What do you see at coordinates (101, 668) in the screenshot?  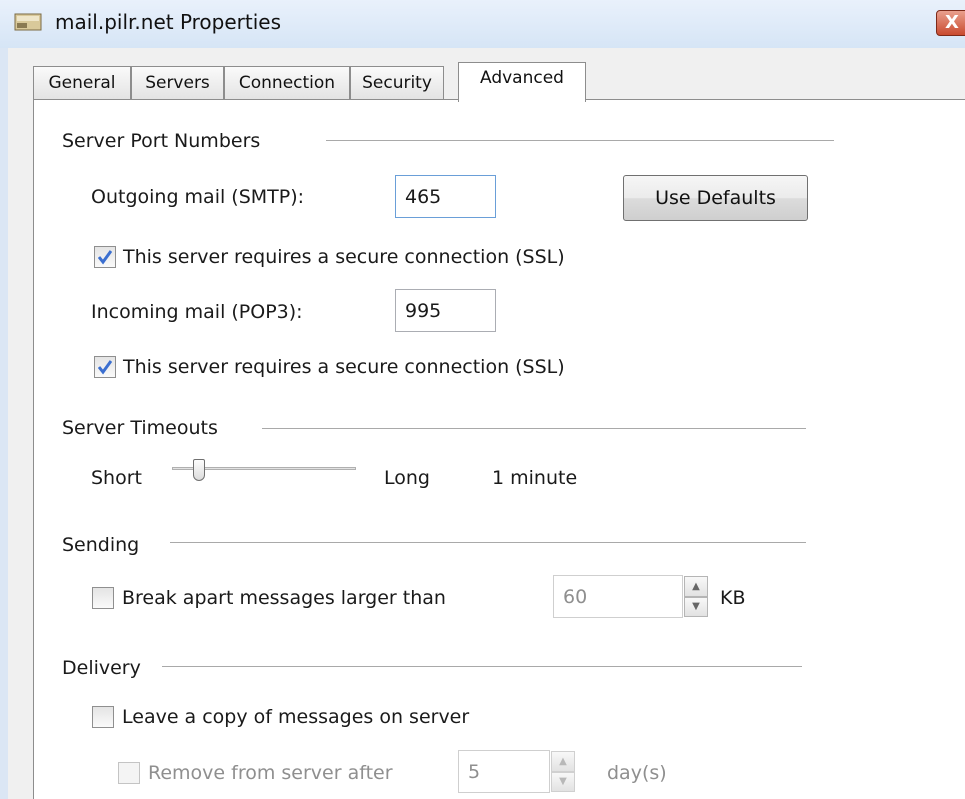 I see `delivery-group-label: Delivery` at bounding box center [101, 668].